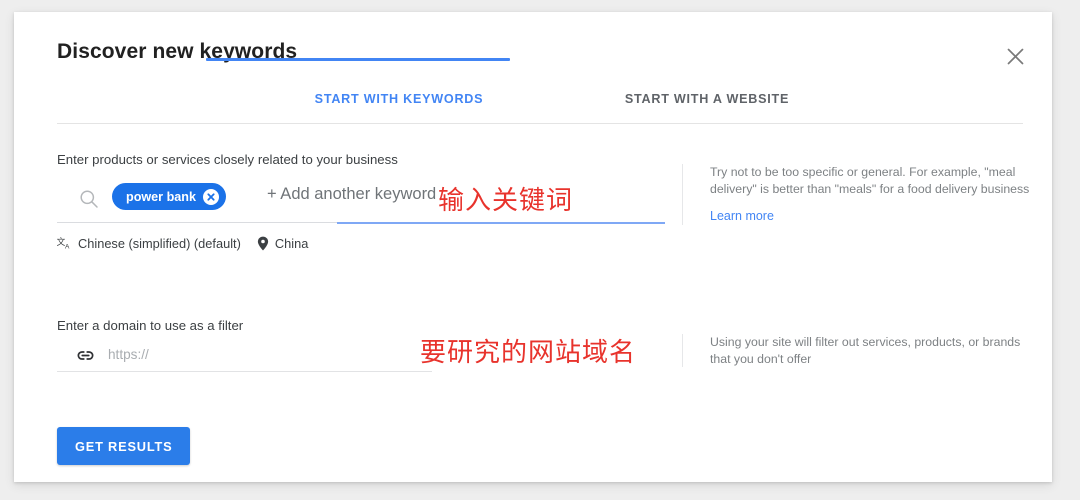 This screenshot has width=1080, height=500. What do you see at coordinates (85, 358) in the screenshot?
I see `link-icon` at bounding box center [85, 358].